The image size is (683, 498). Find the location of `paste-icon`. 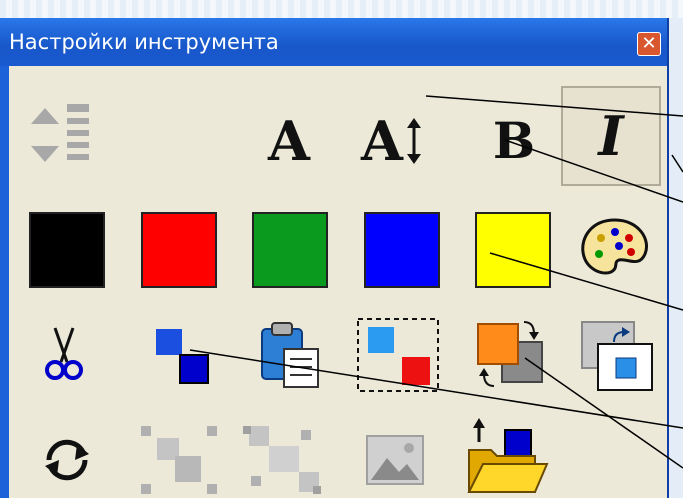

paste-icon is located at coordinates (290, 355).